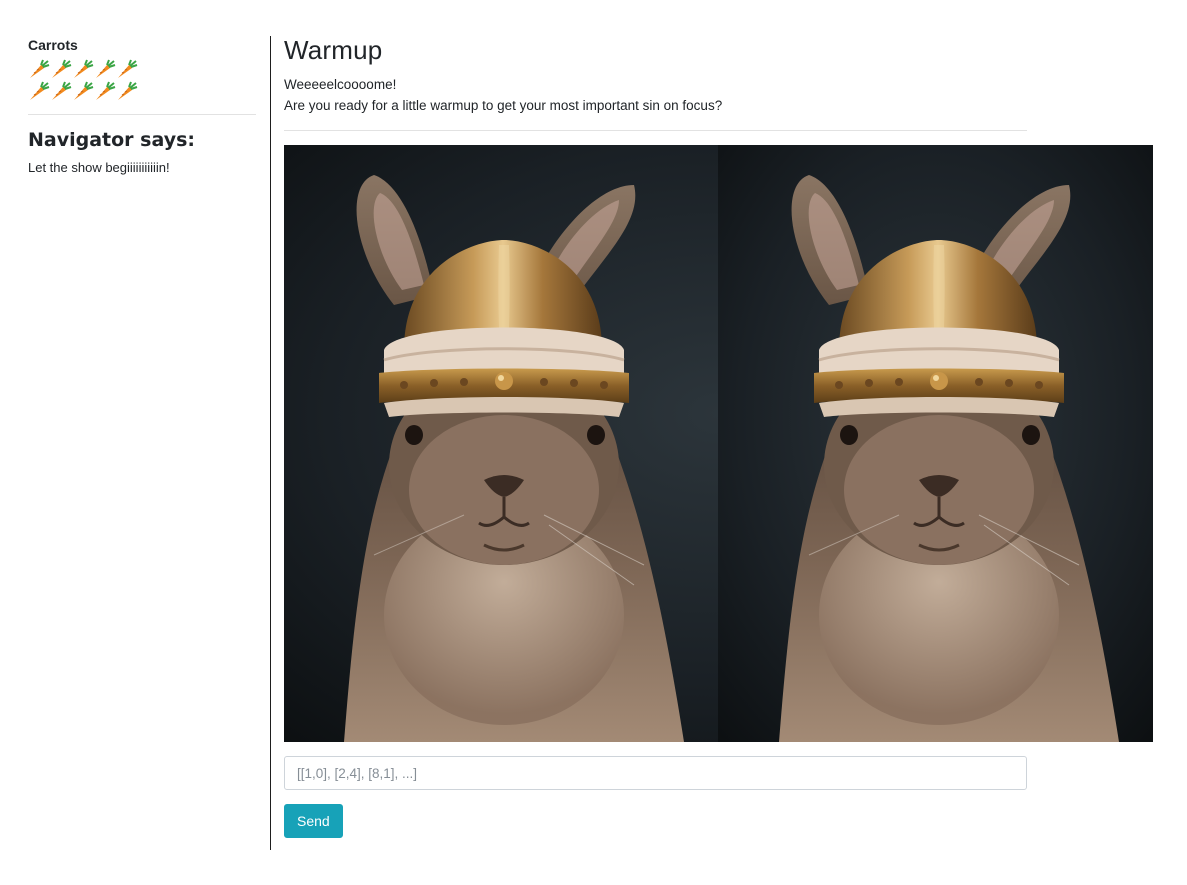  I want to click on navigator-title: Navigator says:, so click(112, 140).